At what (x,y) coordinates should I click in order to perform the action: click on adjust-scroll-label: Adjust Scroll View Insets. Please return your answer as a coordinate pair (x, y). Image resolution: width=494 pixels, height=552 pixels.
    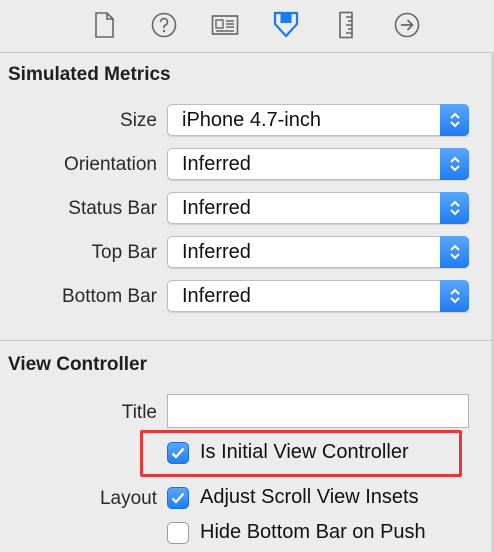
    Looking at the image, I should click on (309, 497).